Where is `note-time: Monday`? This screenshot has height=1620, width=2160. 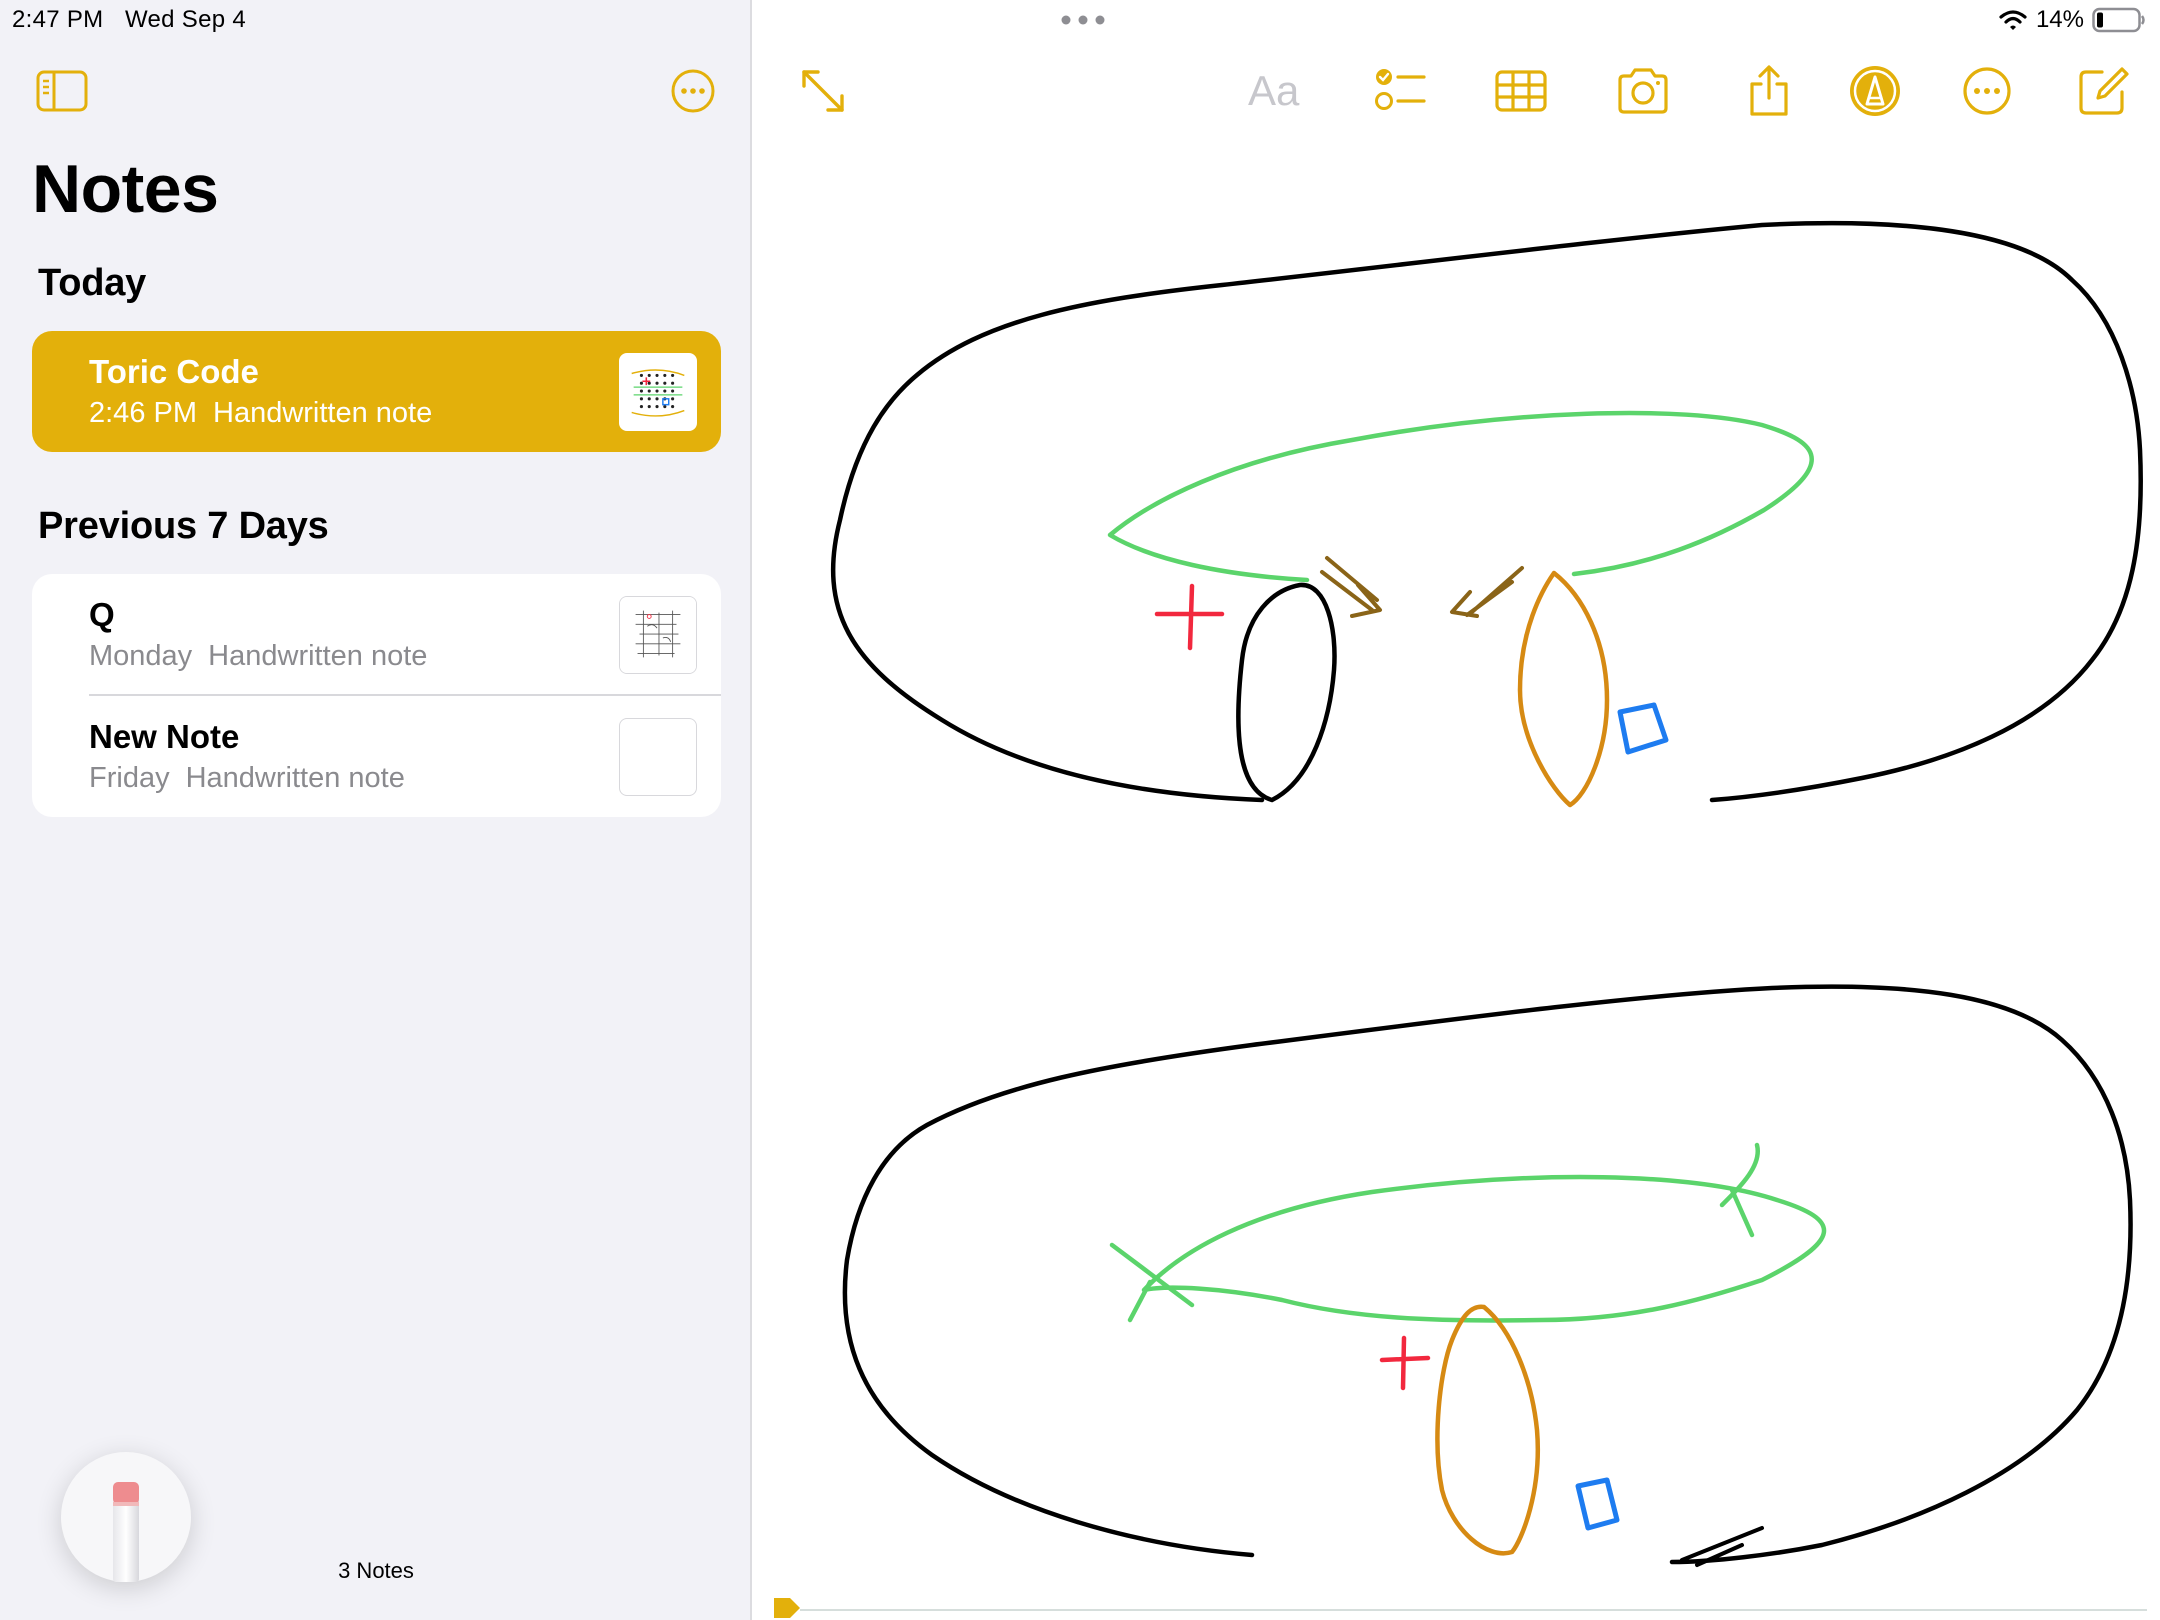 note-time: Monday is located at coordinates (141, 656).